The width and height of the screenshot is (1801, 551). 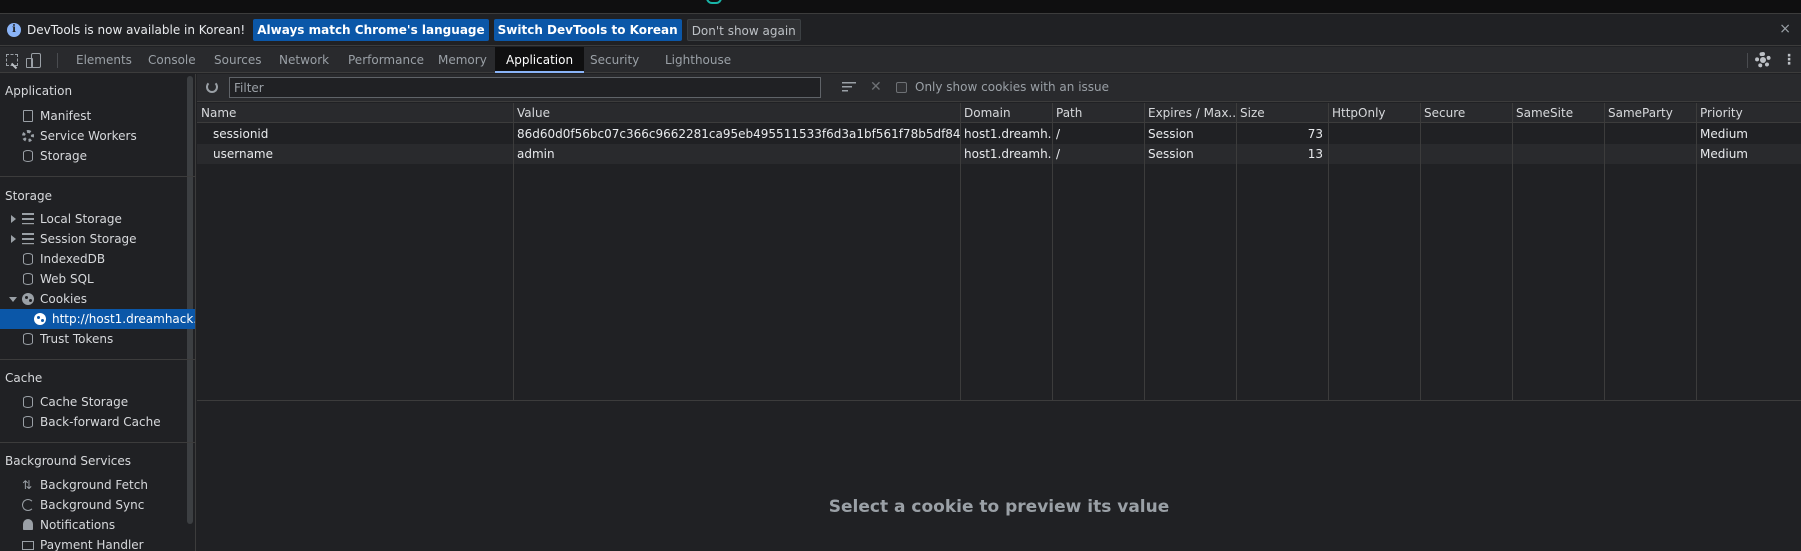 What do you see at coordinates (525, 87) in the screenshot?
I see `filter-input` at bounding box center [525, 87].